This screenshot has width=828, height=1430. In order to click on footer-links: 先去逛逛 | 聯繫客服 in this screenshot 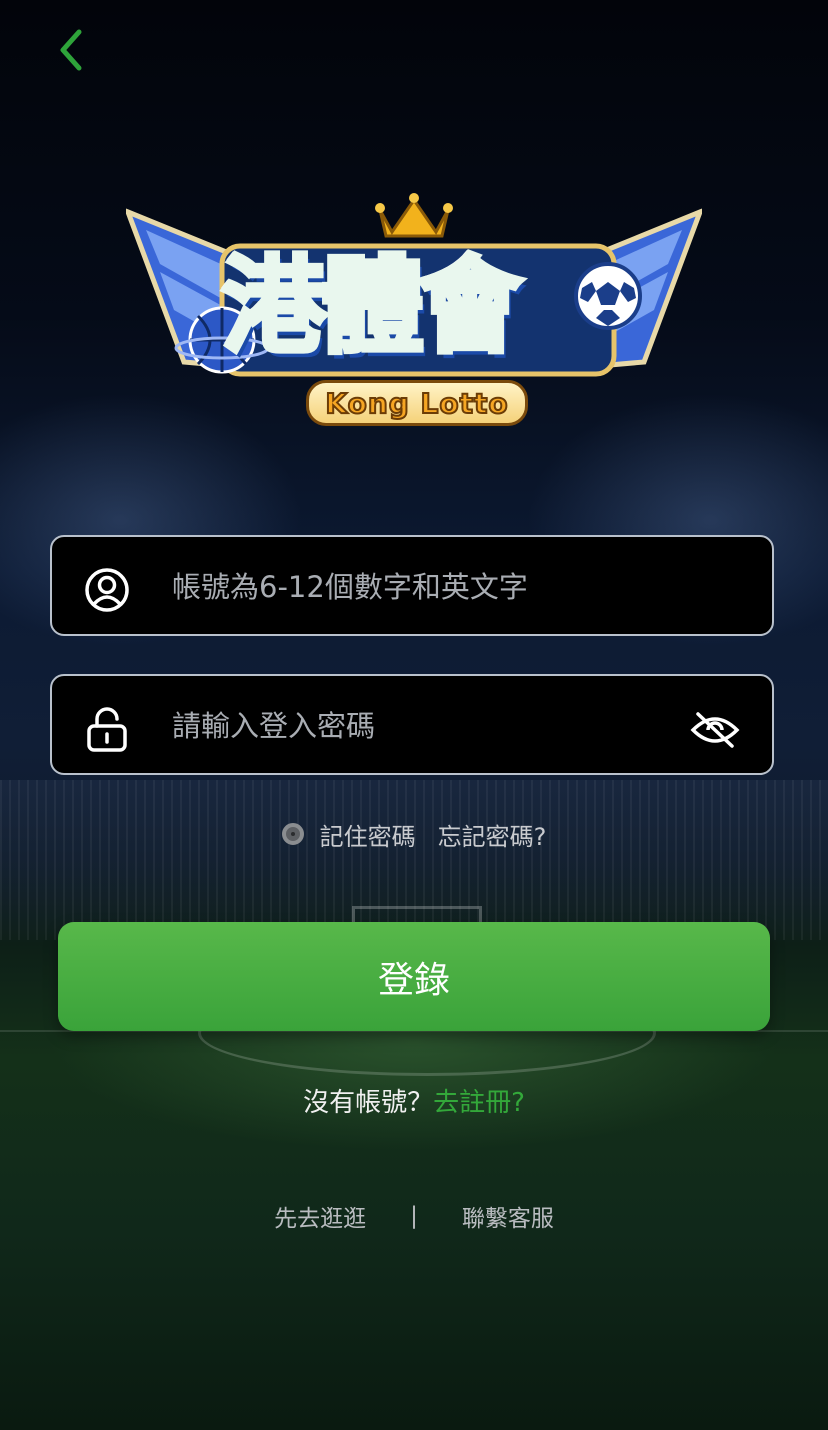, I will do `click(414, 1216)`.